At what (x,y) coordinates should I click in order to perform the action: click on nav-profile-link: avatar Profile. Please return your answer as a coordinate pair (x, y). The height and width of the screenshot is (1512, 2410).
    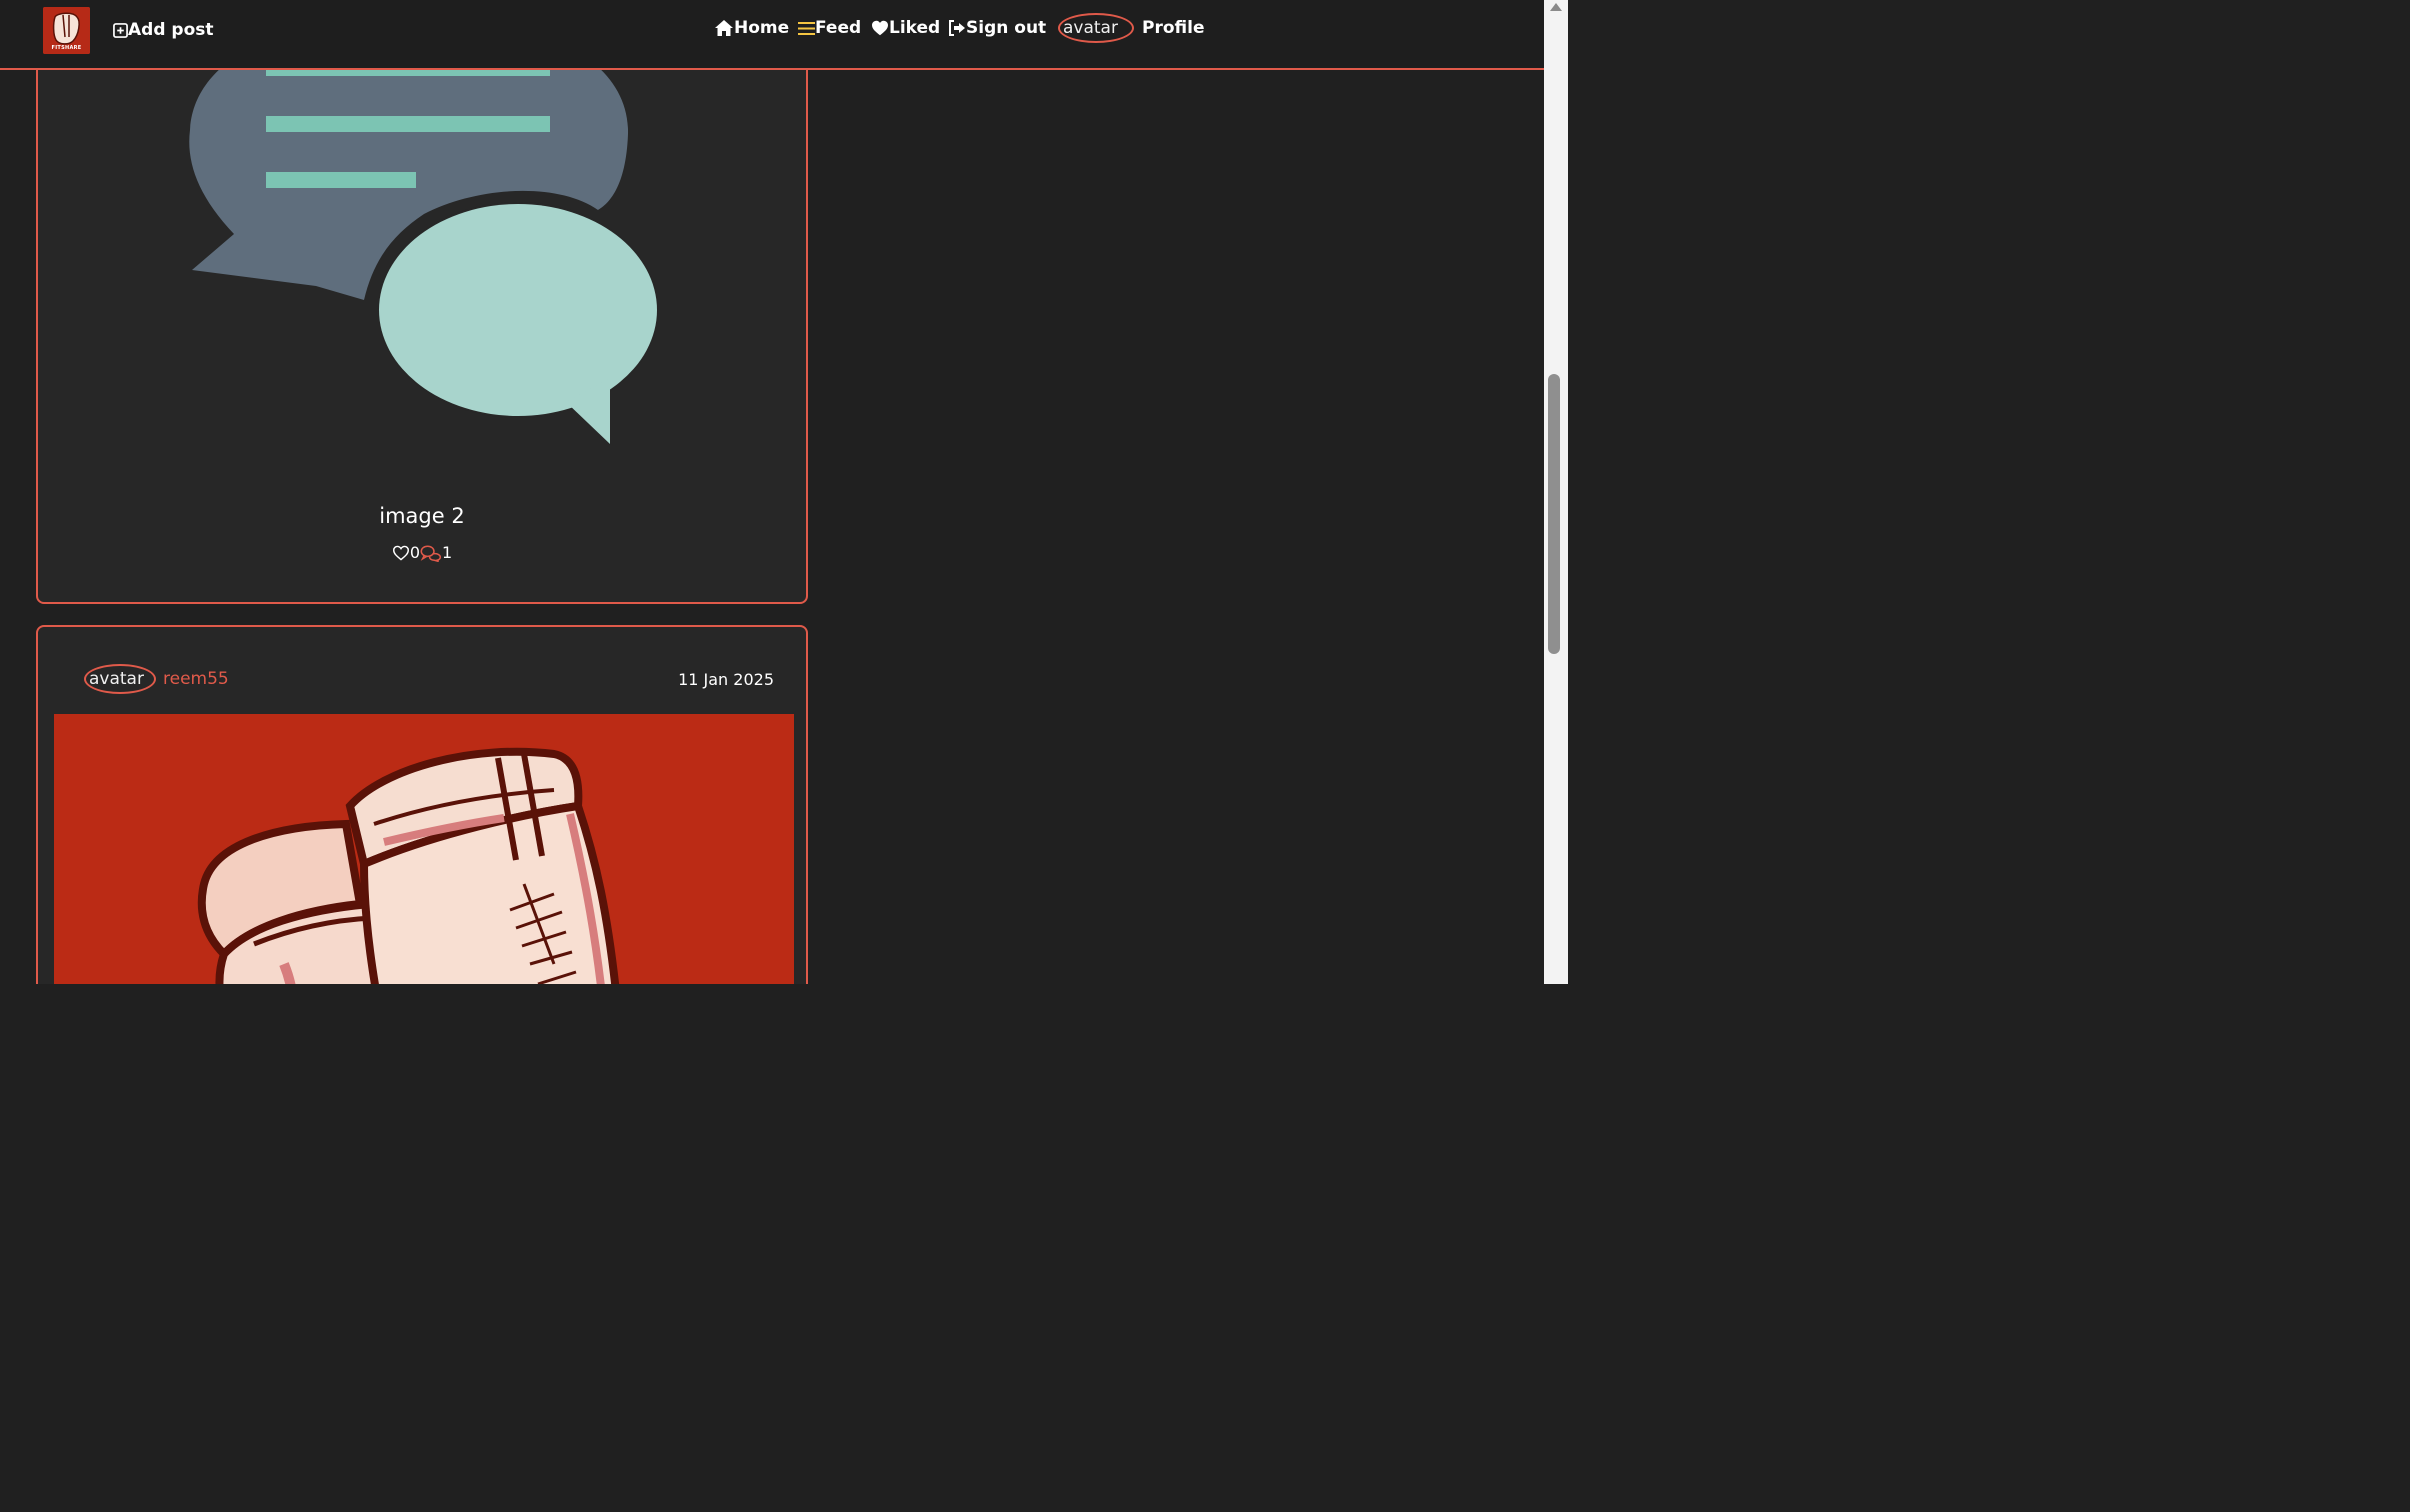
    Looking at the image, I should click on (1131, 28).